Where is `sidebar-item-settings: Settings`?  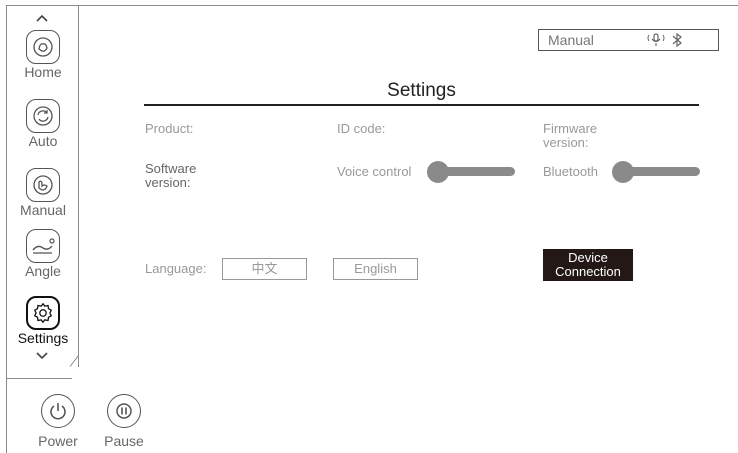
sidebar-item-settings: Settings is located at coordinates (43, 321).